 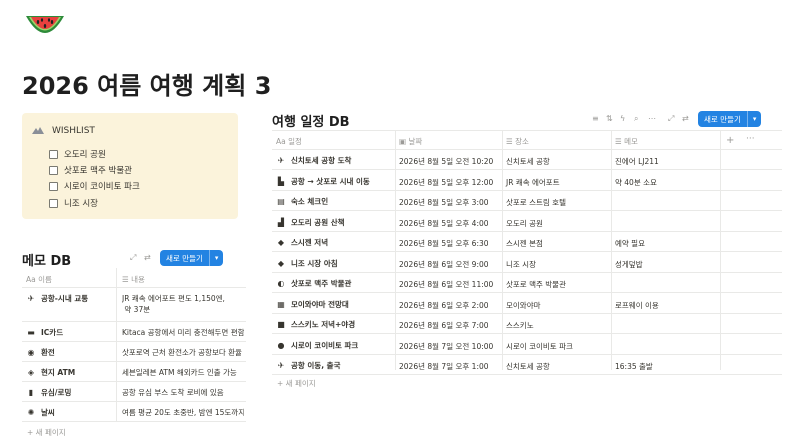 I want to click on table-row: ✺ 날씨 여름 평균 20도 초중반, 밤엔 15도까지, so click(x=134, y=412).